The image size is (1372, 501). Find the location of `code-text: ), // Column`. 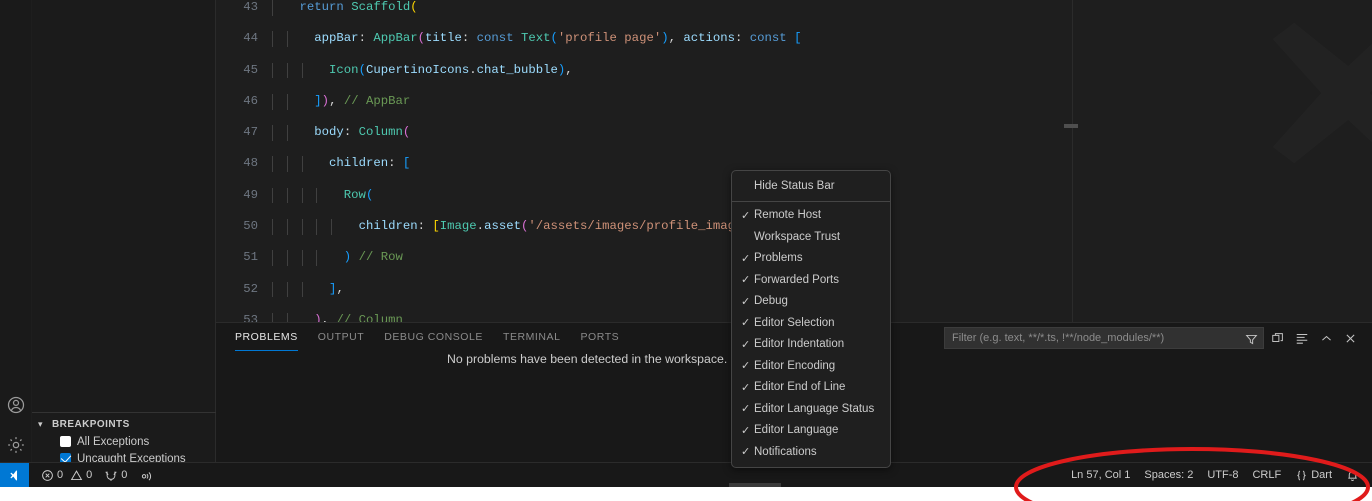

code-text: ), // Column is located at coordinates (358, 317).